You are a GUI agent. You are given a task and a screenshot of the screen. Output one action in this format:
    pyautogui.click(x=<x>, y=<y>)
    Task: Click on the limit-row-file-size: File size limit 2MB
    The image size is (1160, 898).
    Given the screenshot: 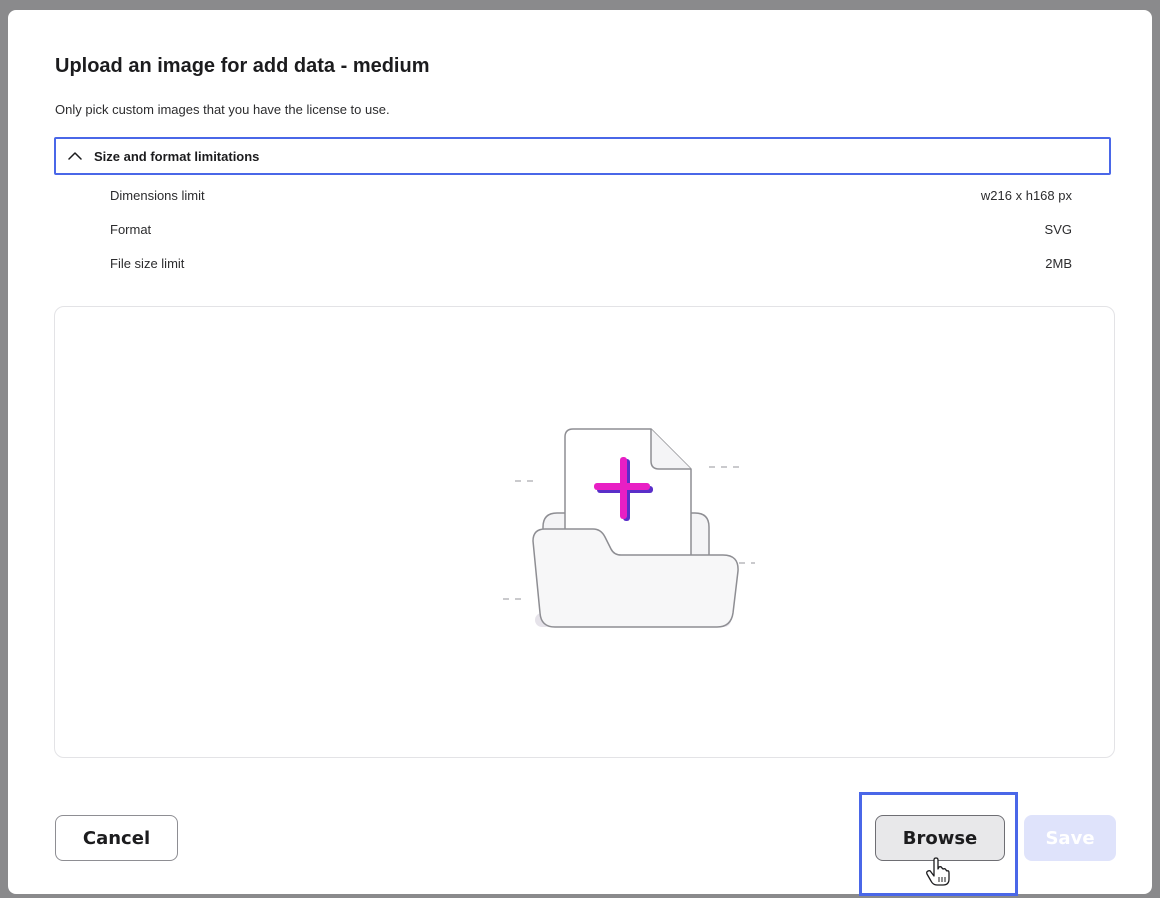 What is the action you would take?
    pyautogui.click(x=591, y=273)
    